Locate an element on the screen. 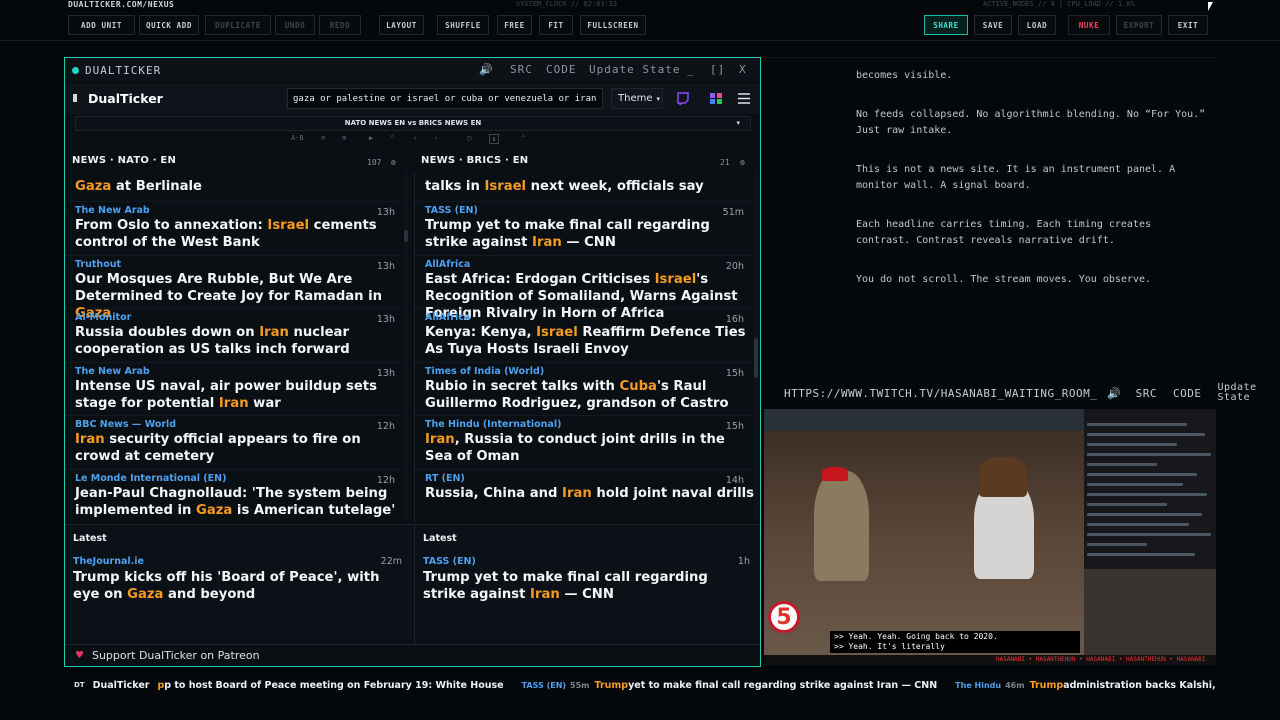 The height and width of the screenshot is (720, 1280). next-icon: › is located at coordinates (436, 138).